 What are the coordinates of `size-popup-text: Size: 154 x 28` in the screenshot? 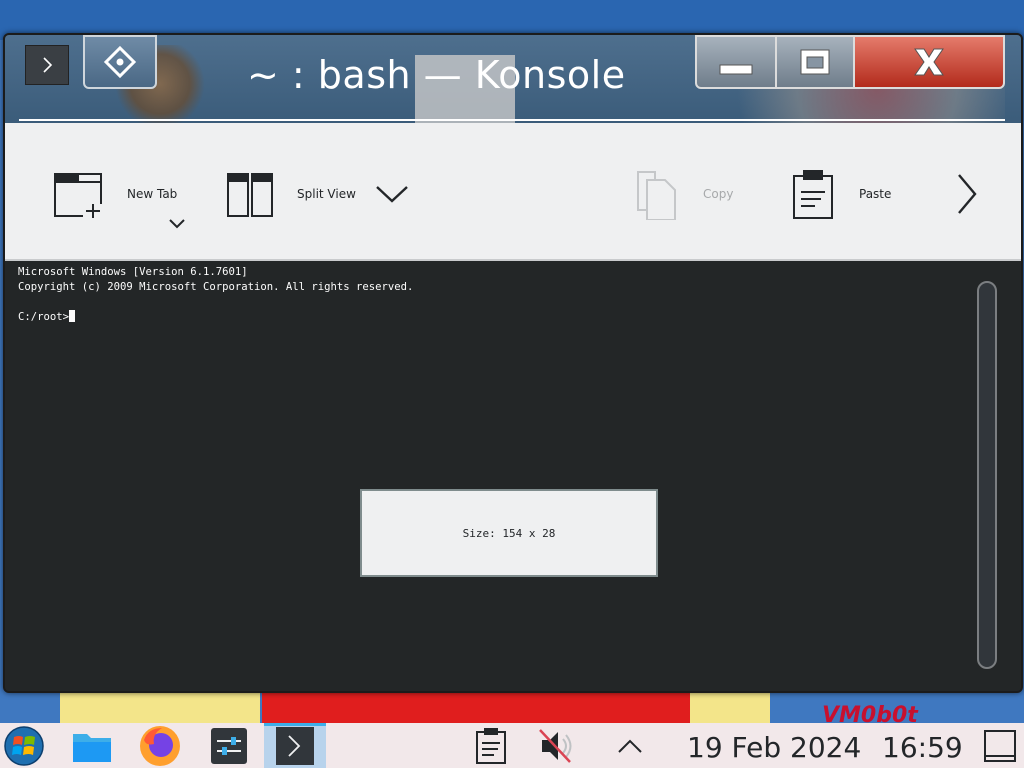 It's located at (509, 533).